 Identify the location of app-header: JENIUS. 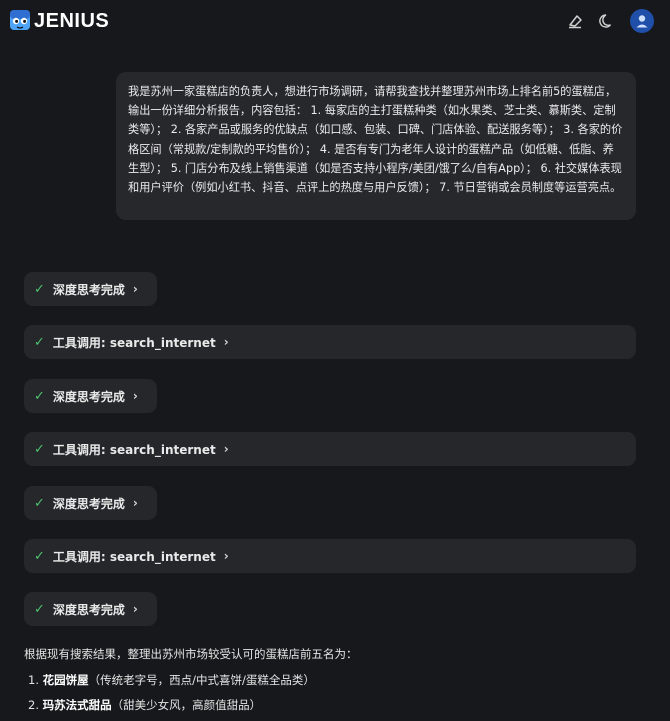
(335, 22).